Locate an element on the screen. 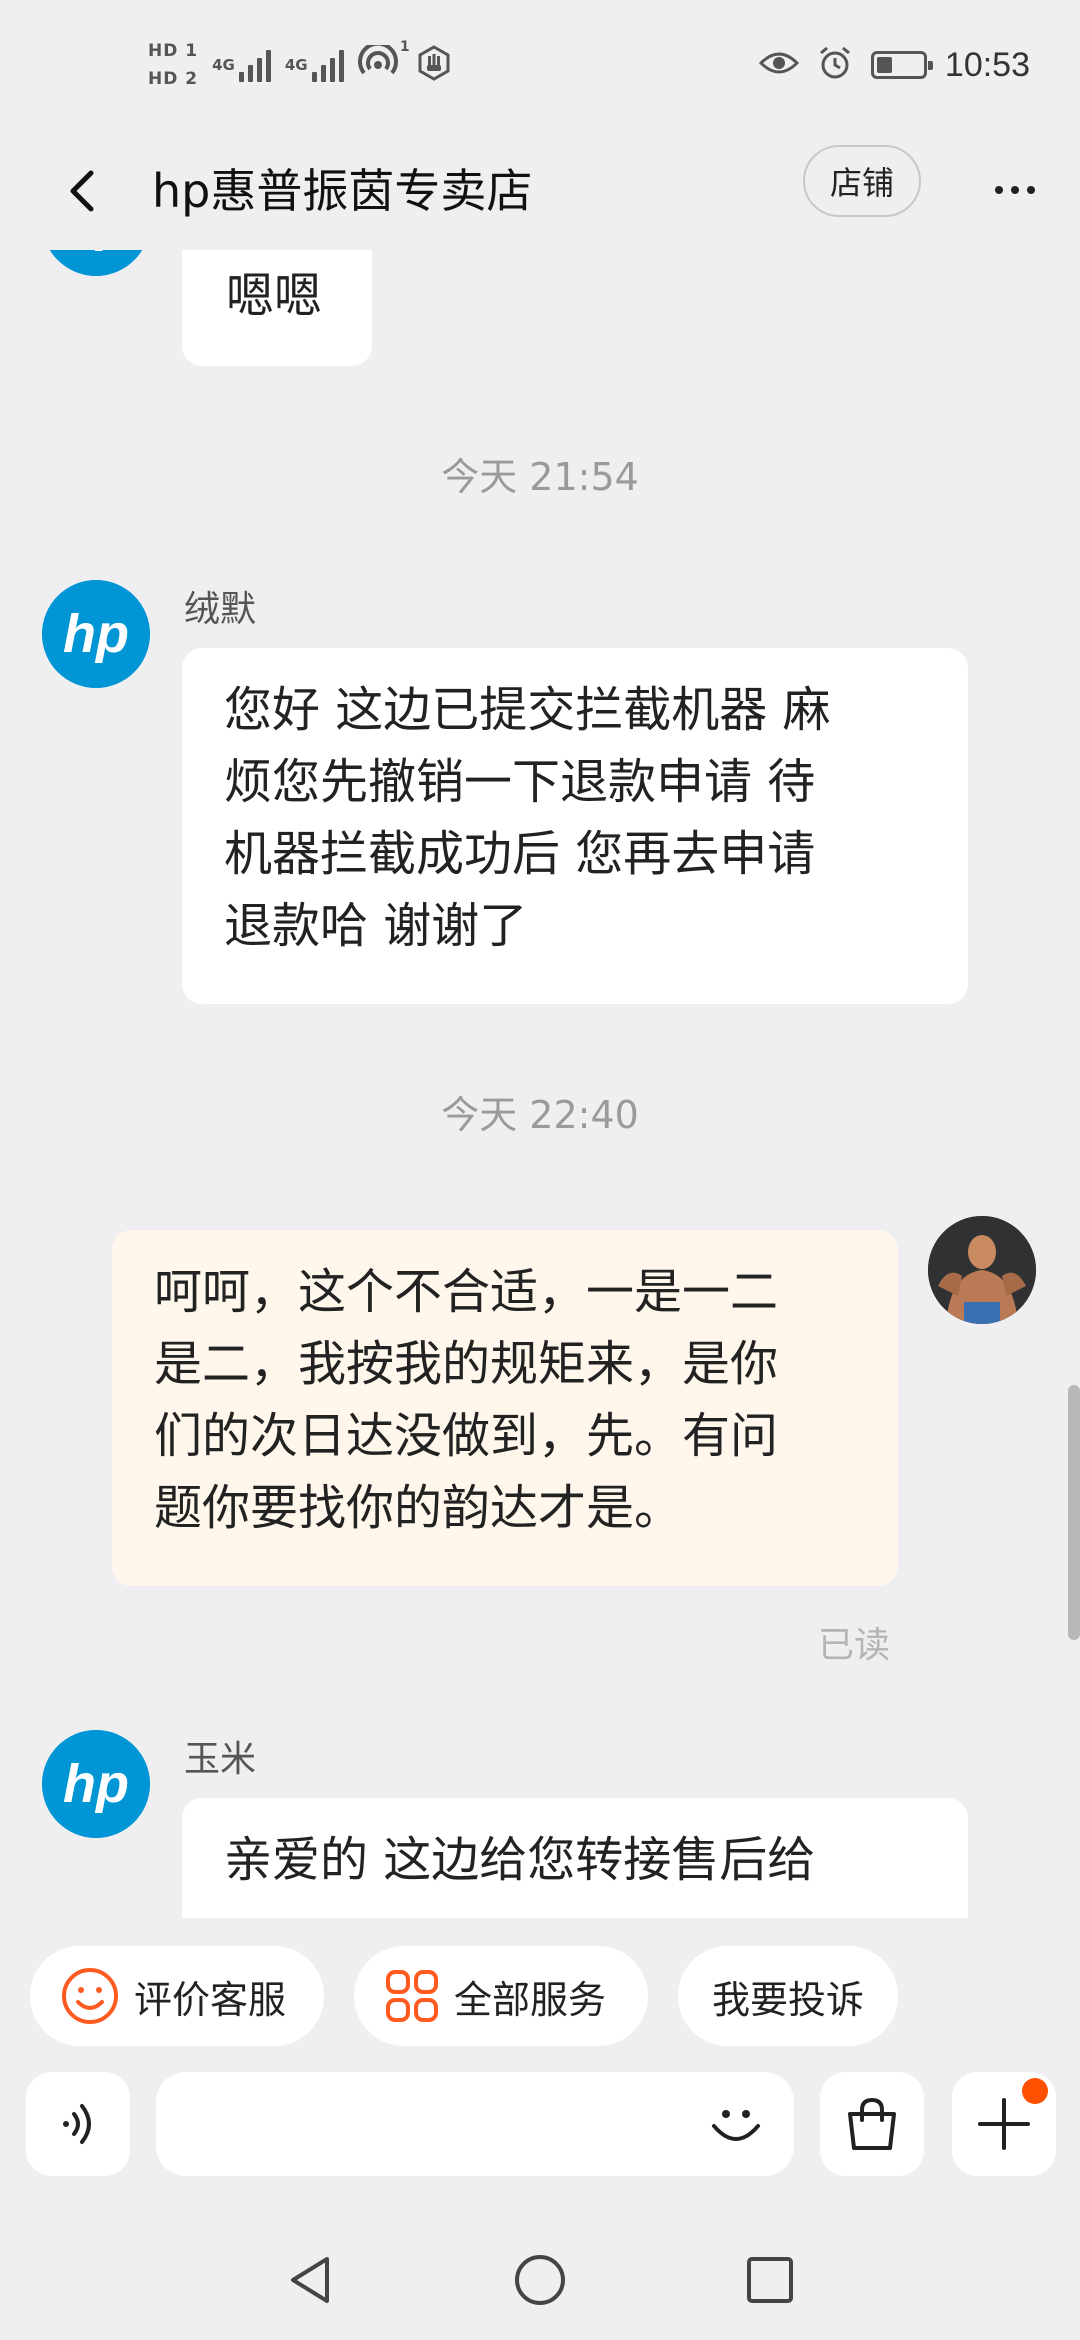 Image resolution: width=1080 pixels, height=2340 pixels. plus-icon is located at coordinates (1004, 2124).